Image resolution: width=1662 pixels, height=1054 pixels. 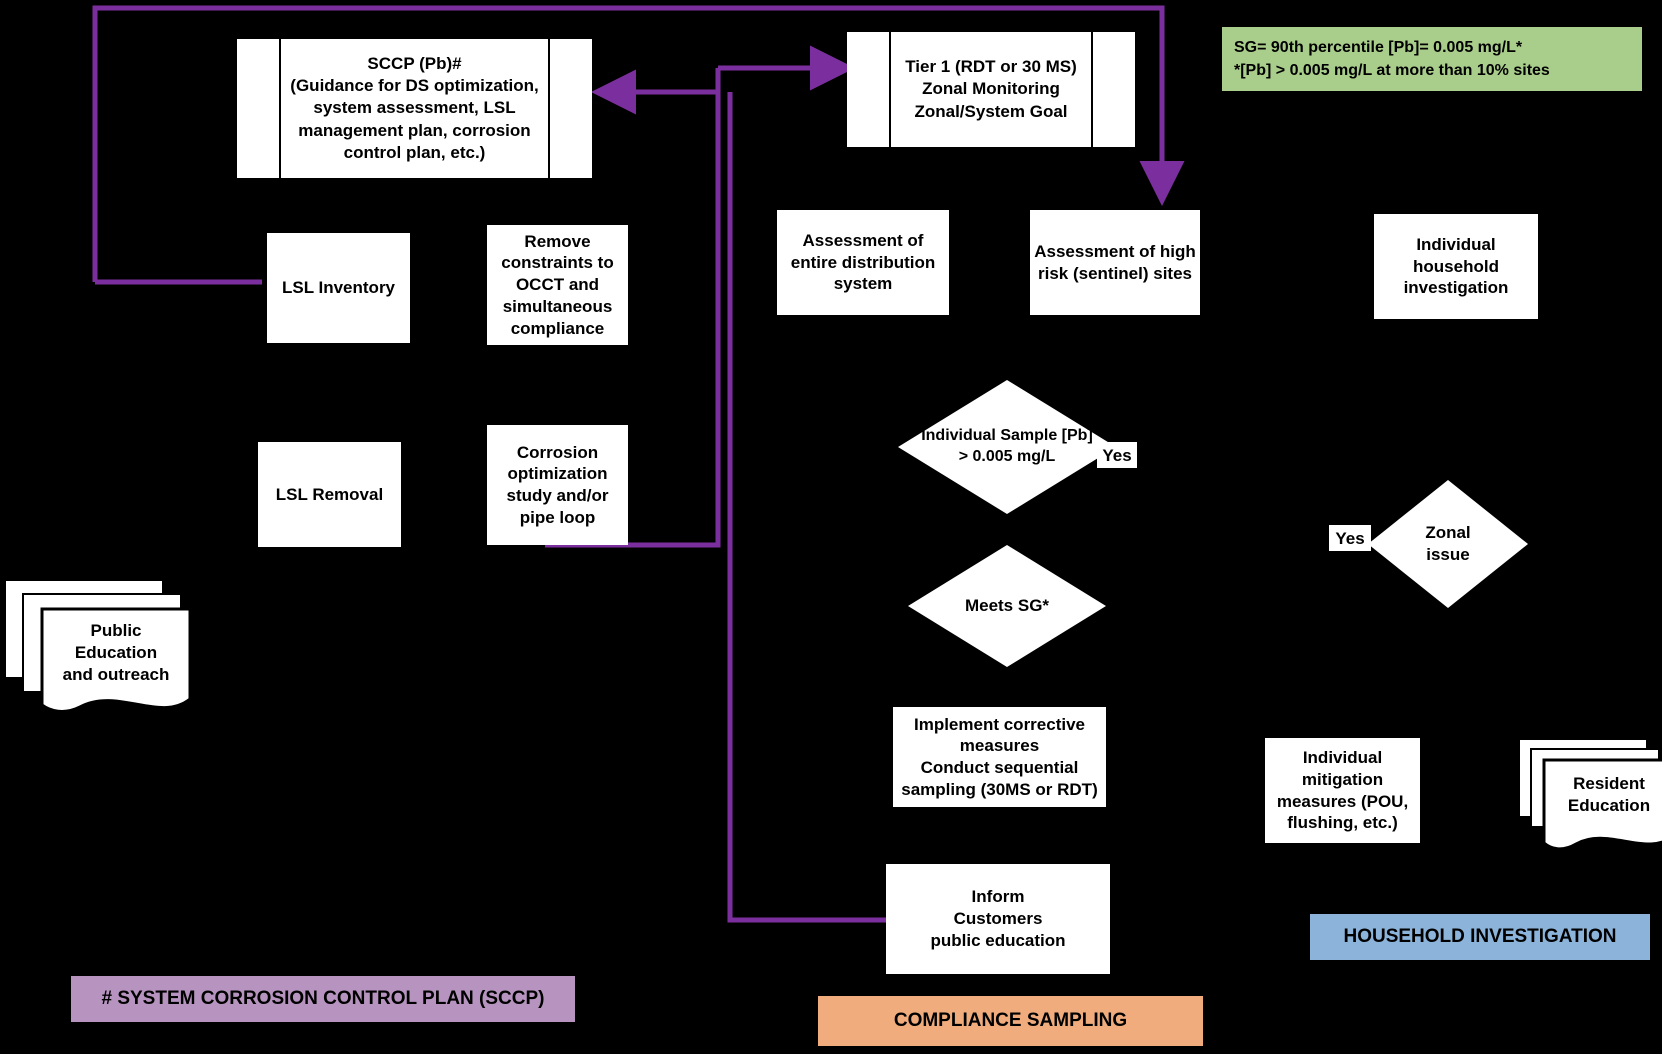 I want to click on node-public-education: Public Education and outreach, so click(x=99, y=649).